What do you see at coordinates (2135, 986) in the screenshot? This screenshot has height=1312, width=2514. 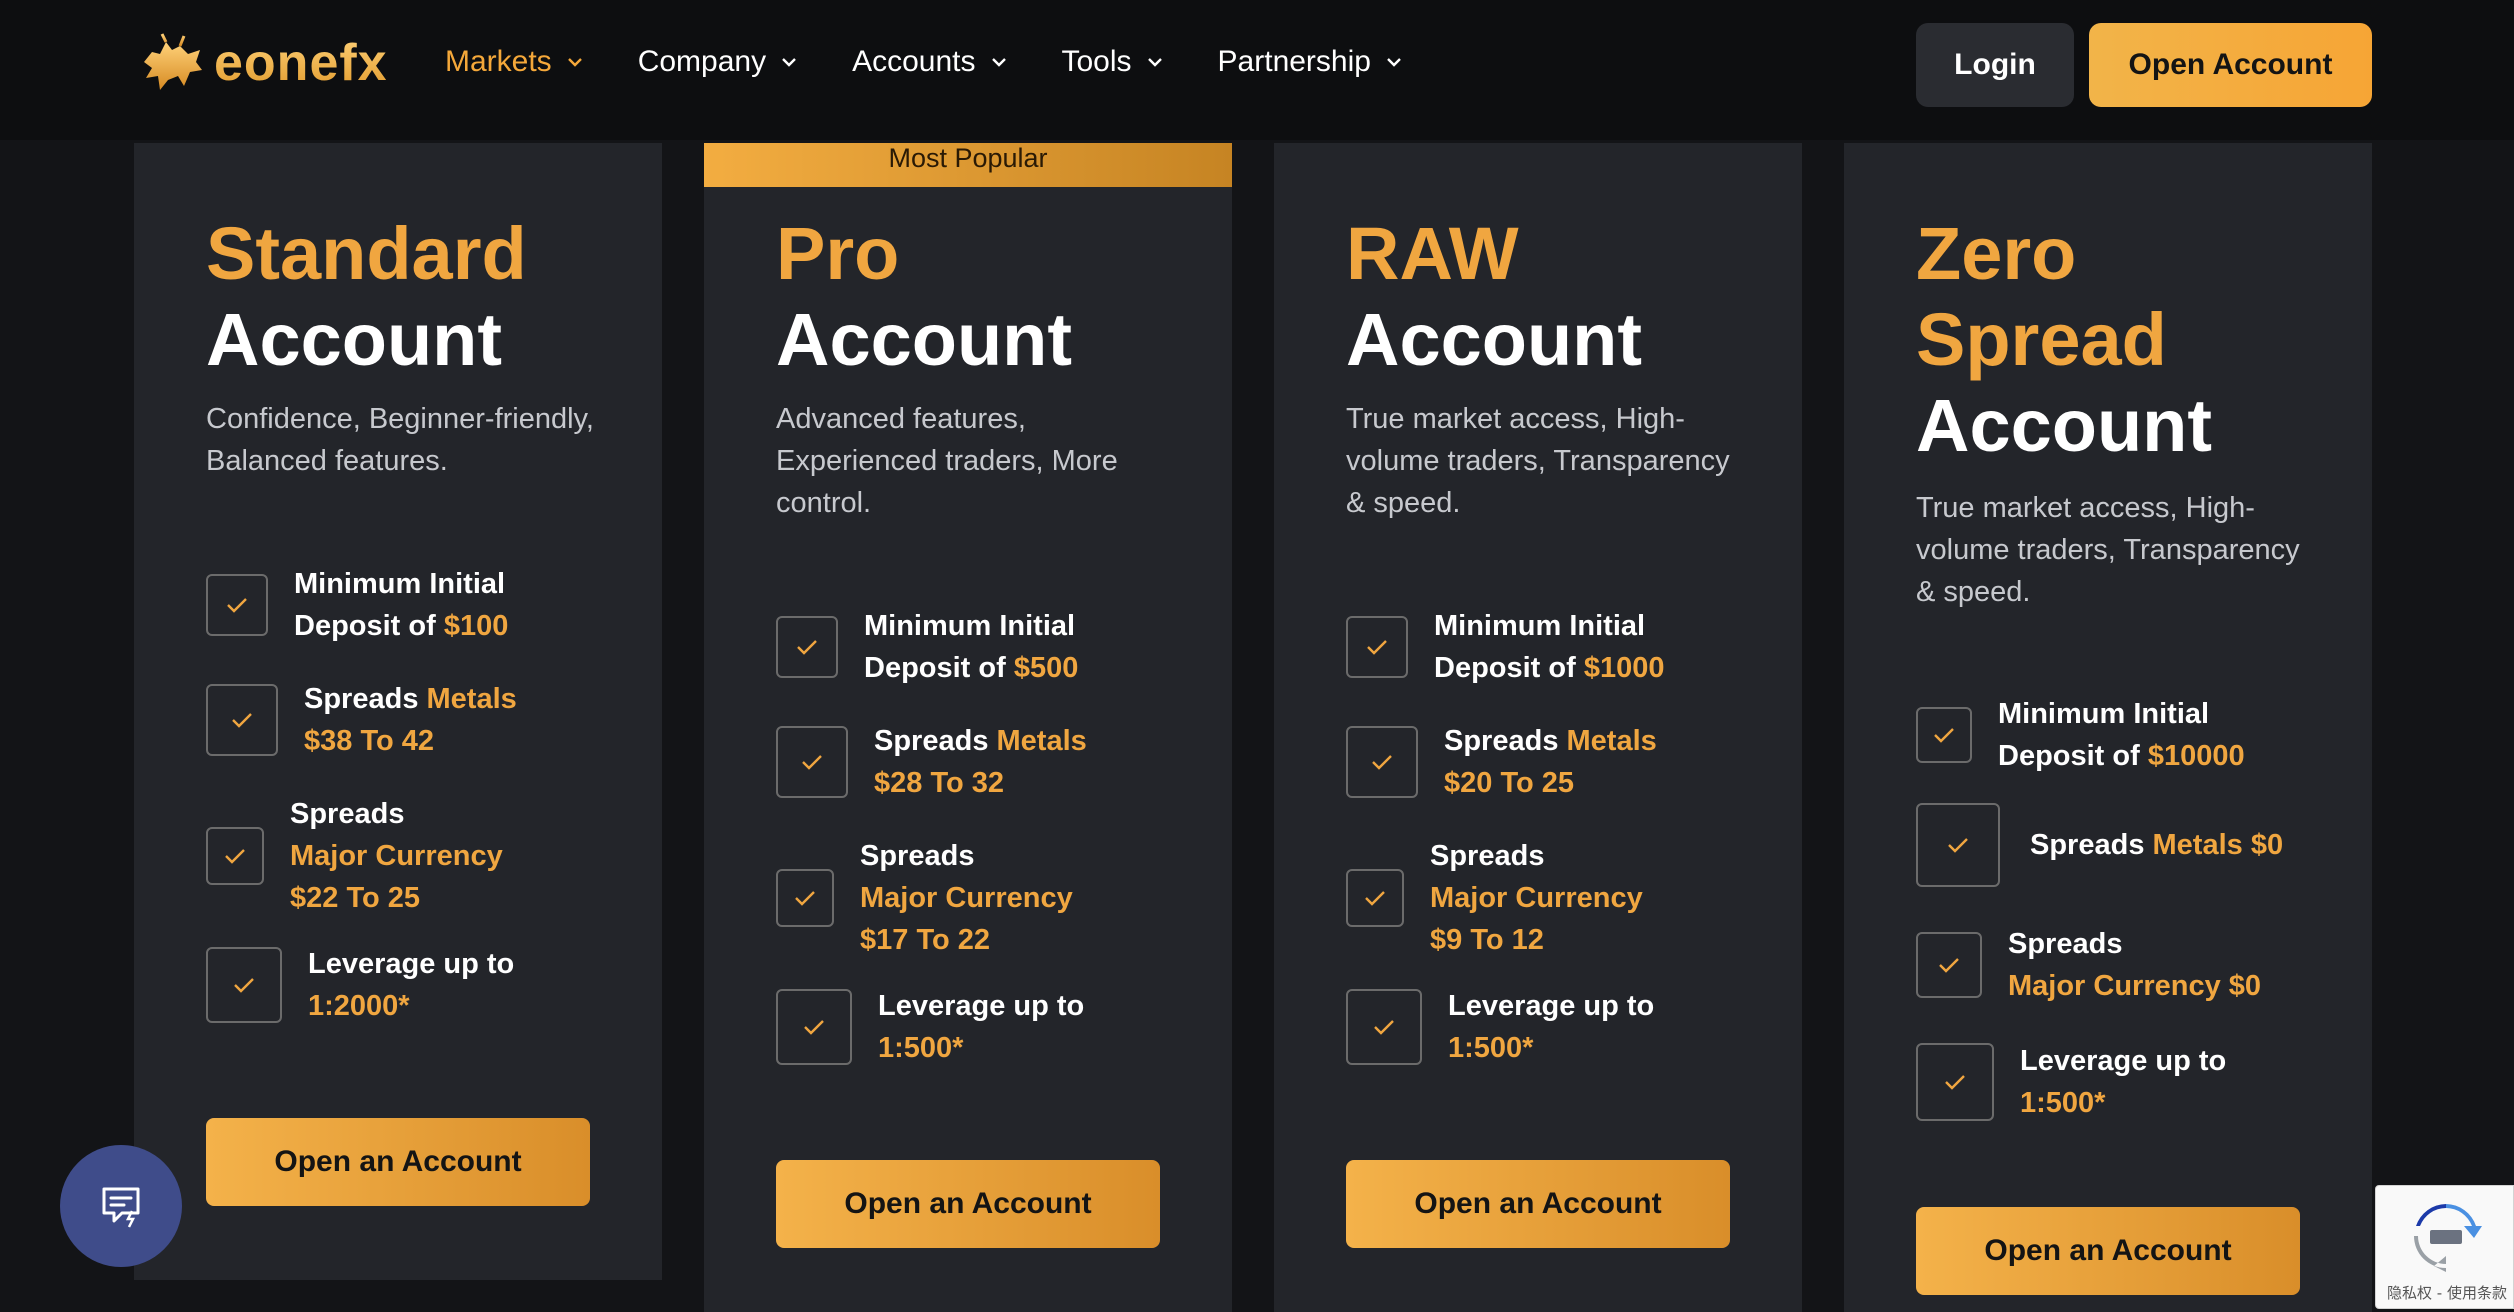 I see `feature-value: Major Currency $0` at bounding box center [2135, 986].